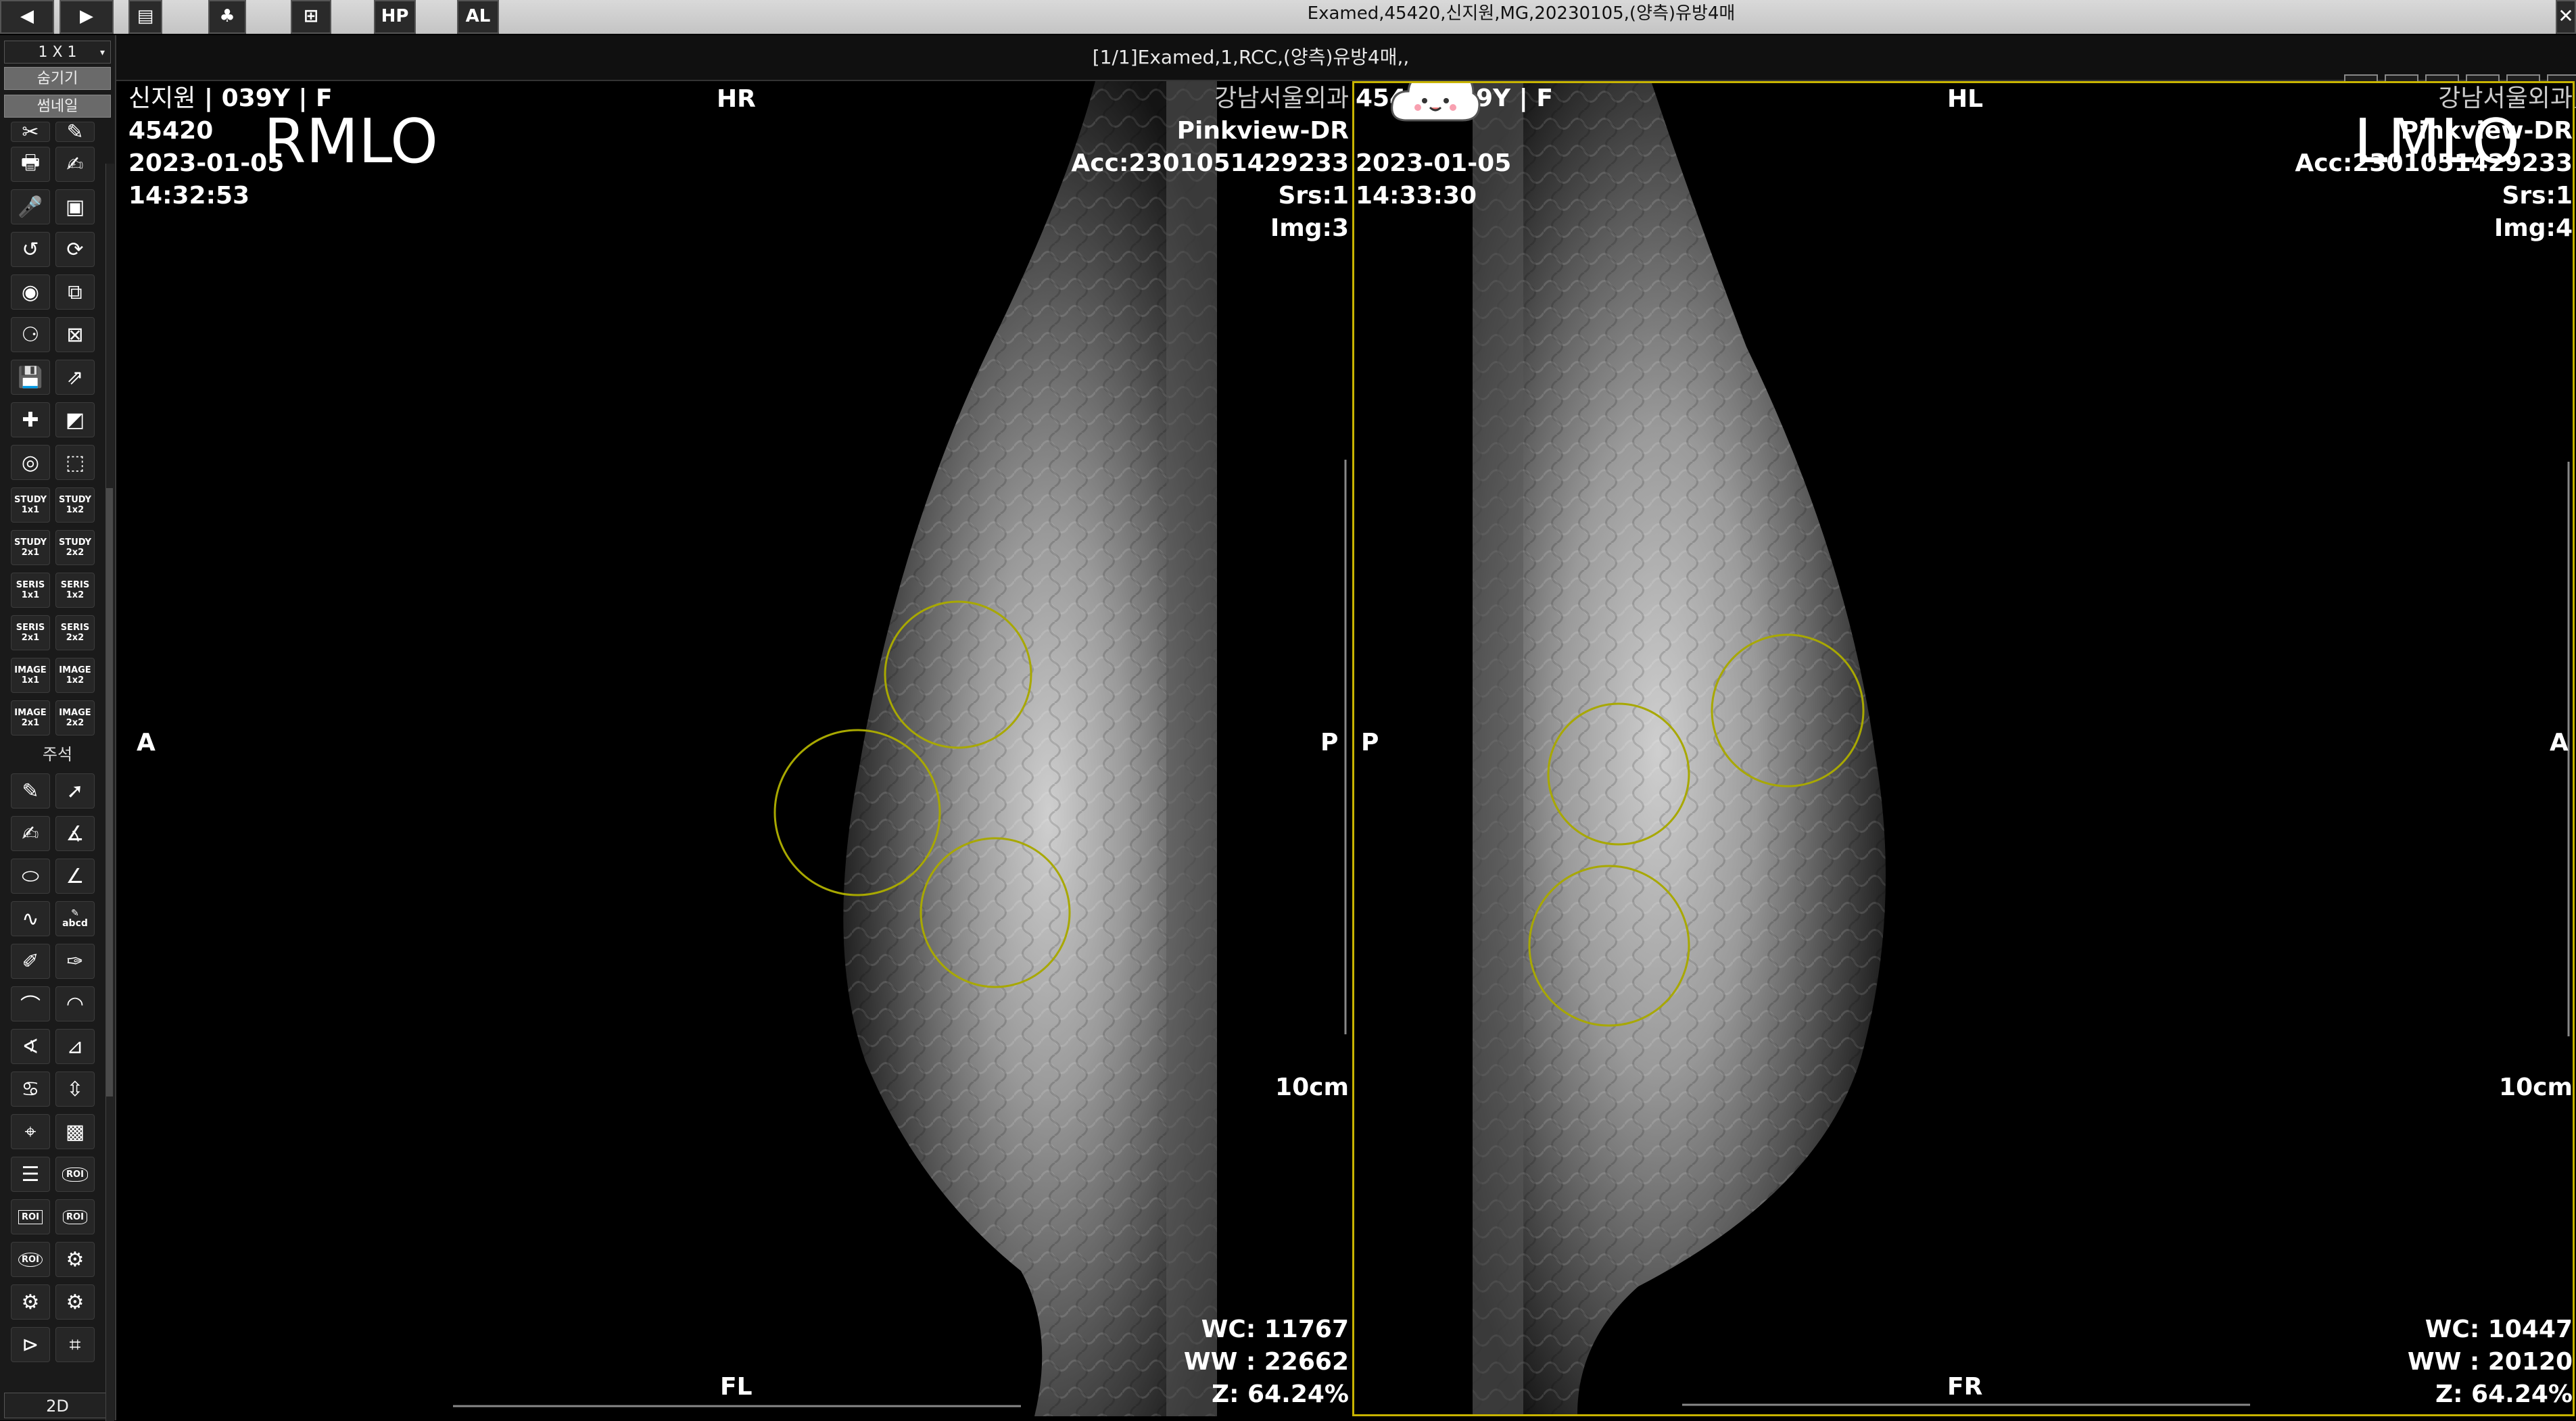 This screenshot has width=2576, height=1421. I want to click on left-orientation: P, so click(1370, 742).